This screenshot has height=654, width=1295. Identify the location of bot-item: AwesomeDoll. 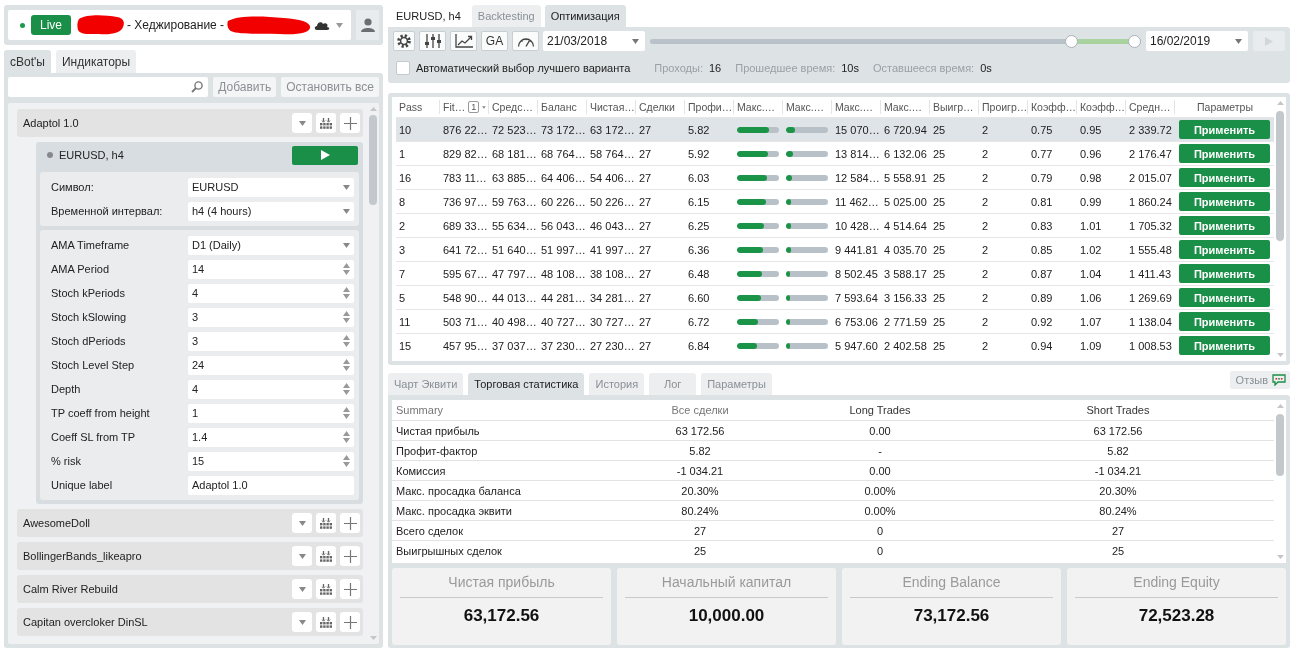
(190, 523).